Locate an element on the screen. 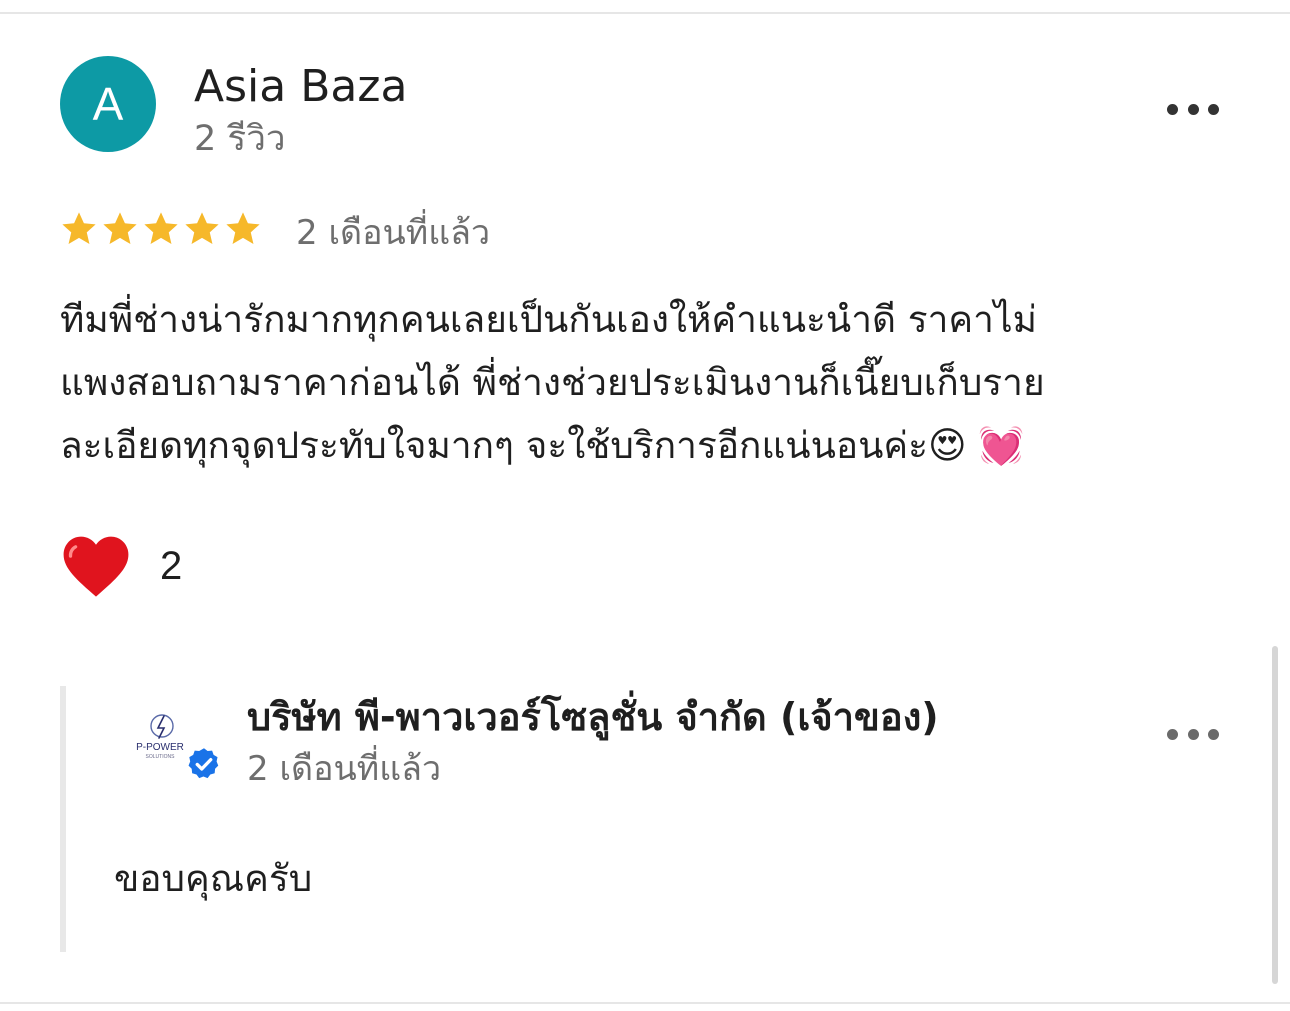 The height and width of the screenshot is (1011, 1290). reviewer-name: Asia Baza is located at coordinates (300, 87).